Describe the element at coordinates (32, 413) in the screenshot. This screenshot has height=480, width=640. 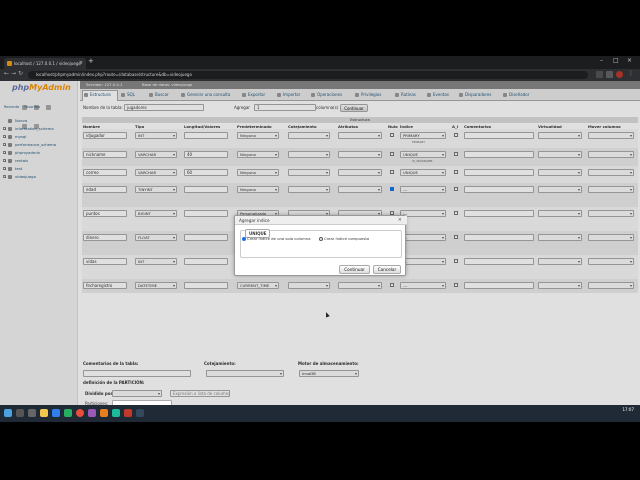
I see `task-view-icon` at that location.